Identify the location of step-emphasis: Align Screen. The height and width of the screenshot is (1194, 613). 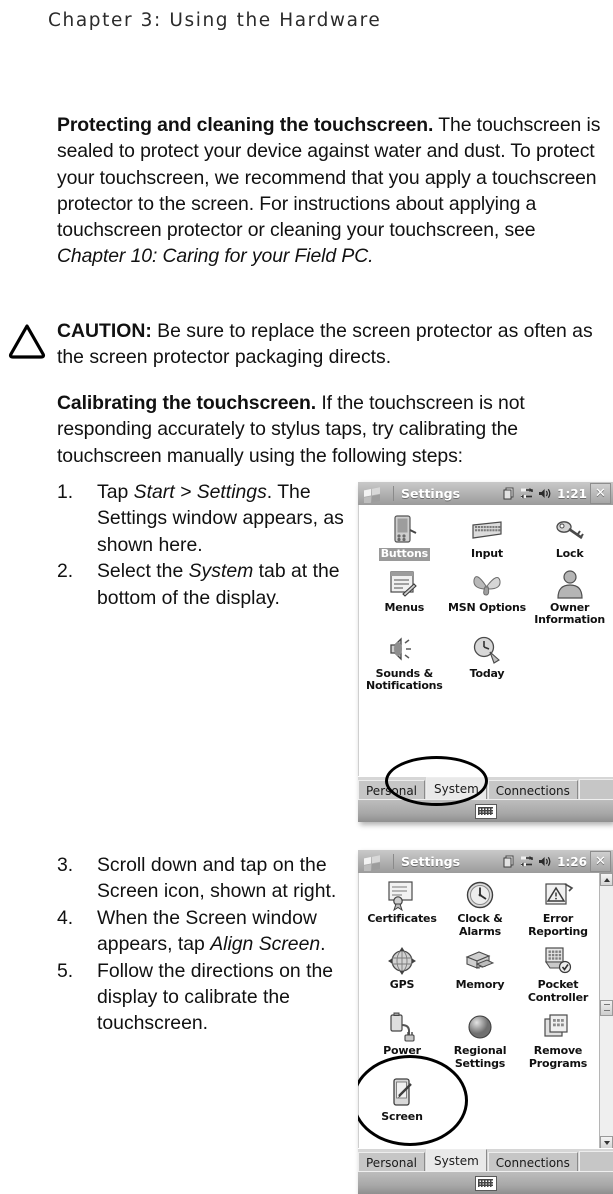
(265, 944).